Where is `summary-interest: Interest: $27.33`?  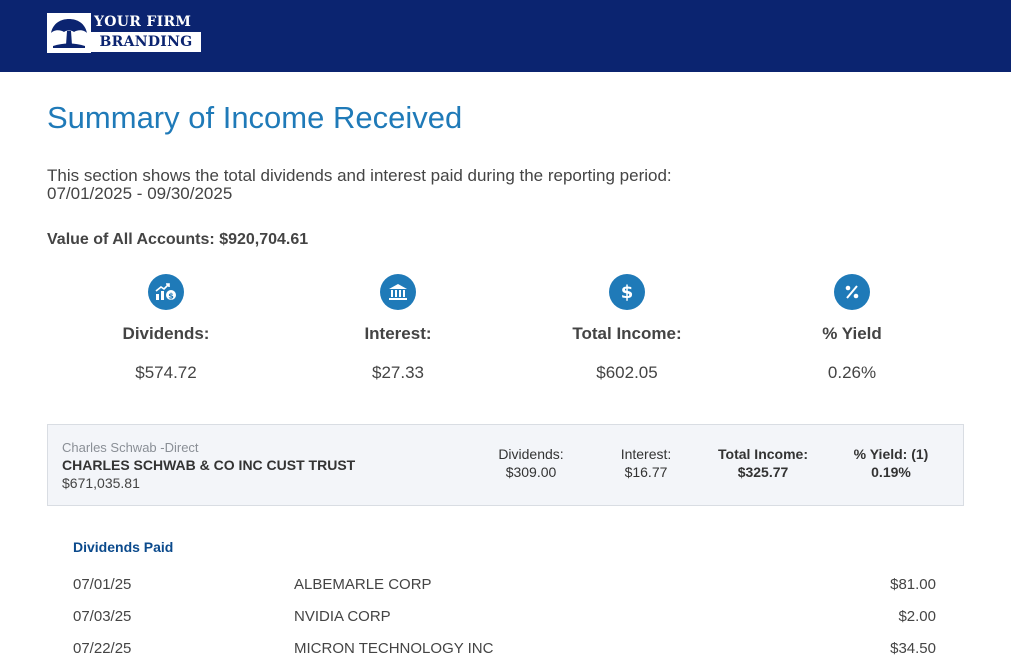 summary-interest: Interest: $27.33 is located at coordinates (398, 328).